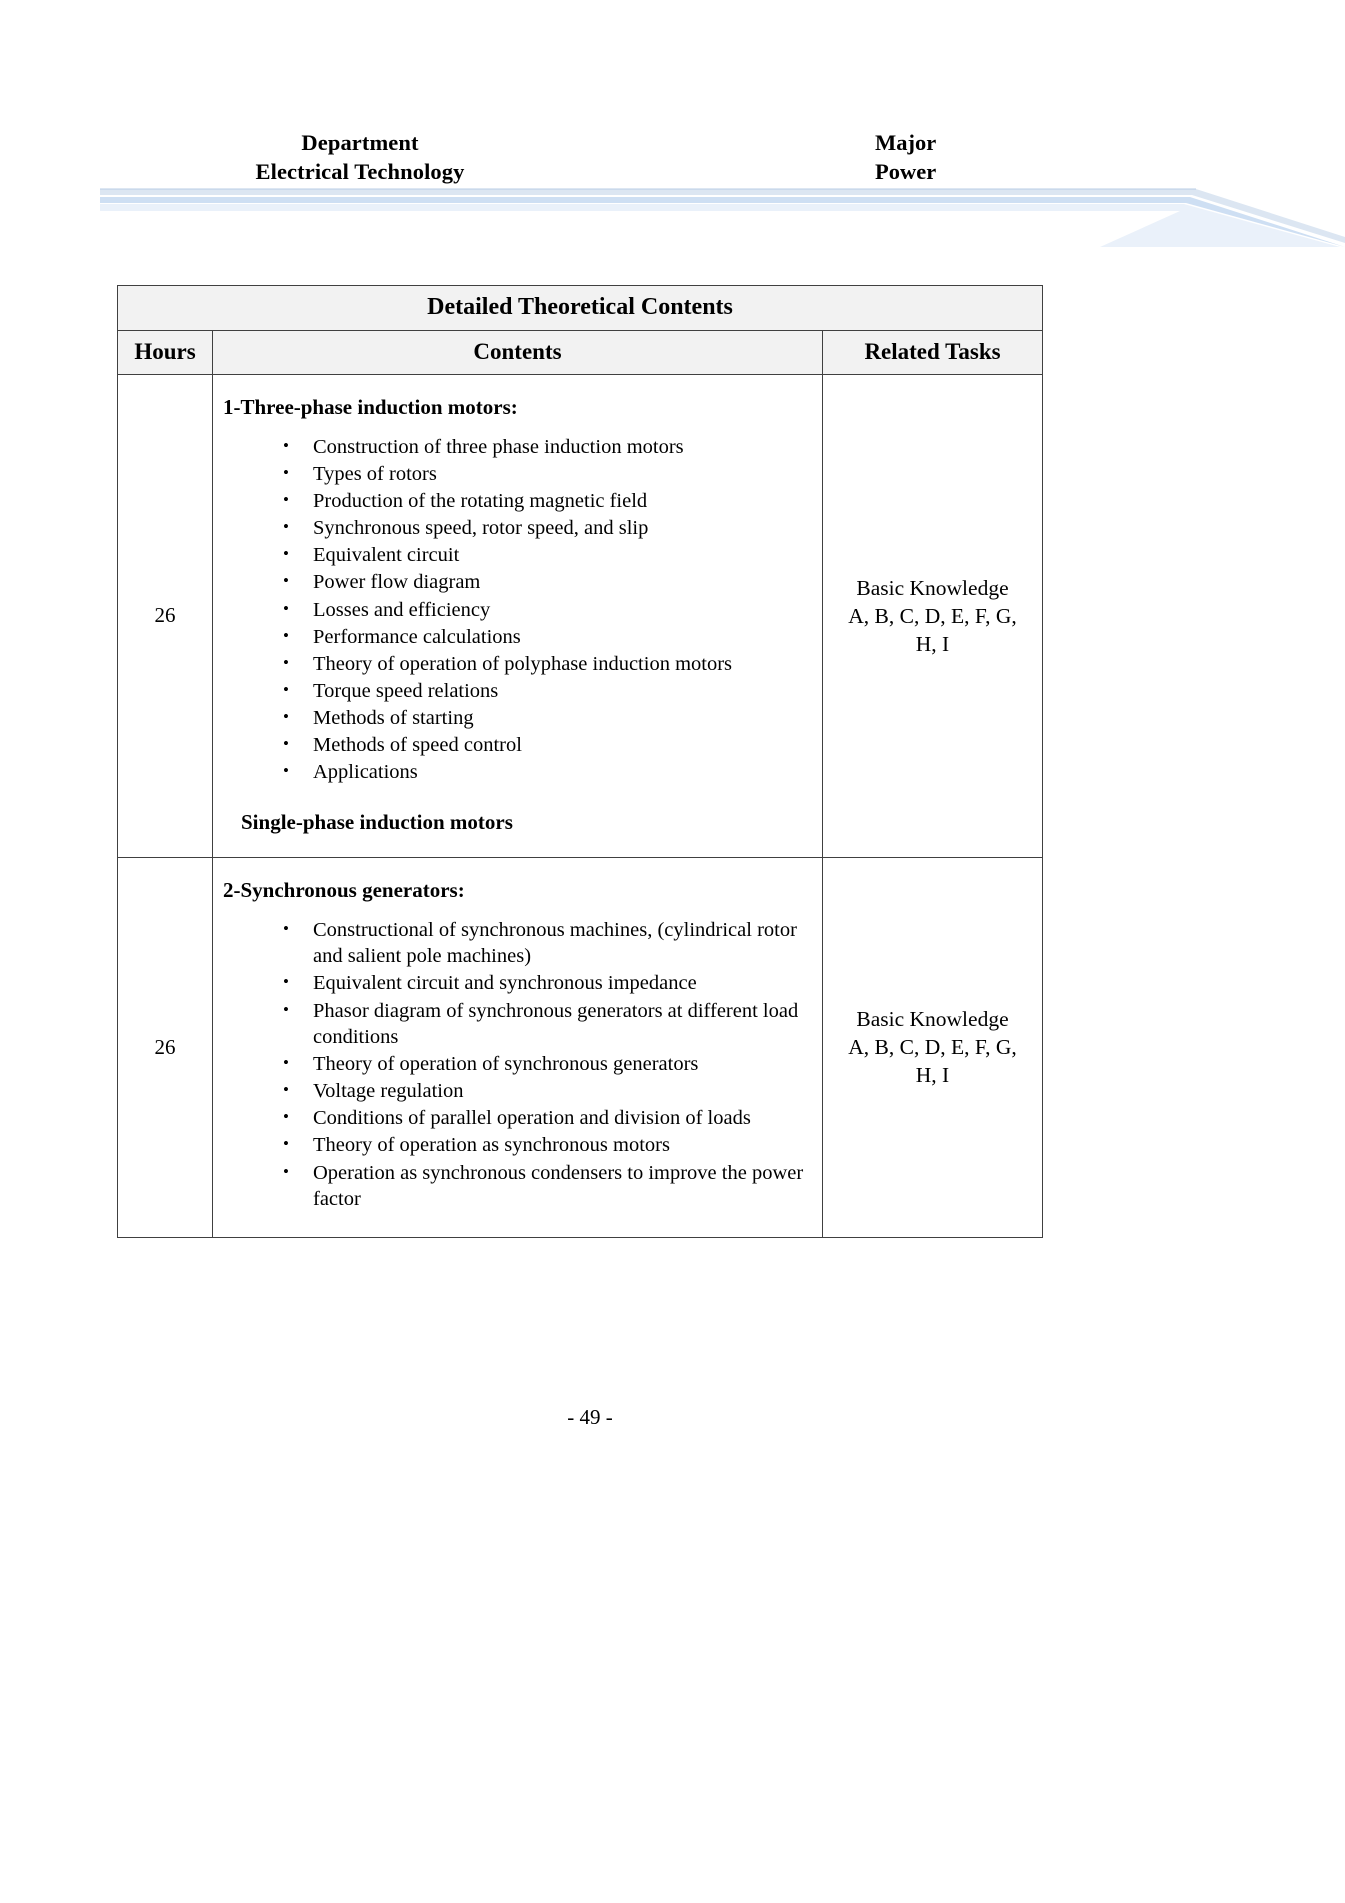 This screenshot has width=1345, height=1903. I want to click on column-header-related-tasks: Related Tasks, so click(932, 352).